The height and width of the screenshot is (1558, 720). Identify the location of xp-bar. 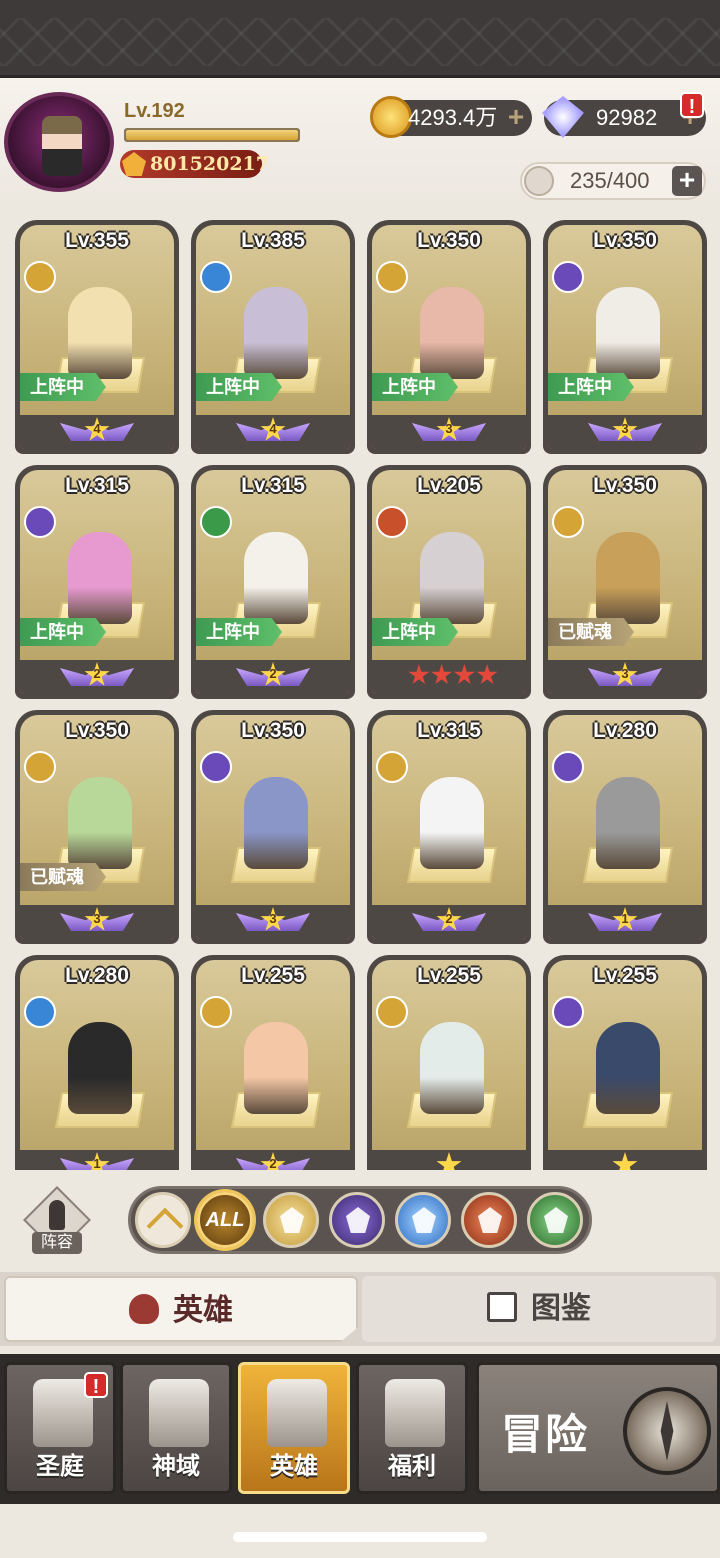
(212, 135).